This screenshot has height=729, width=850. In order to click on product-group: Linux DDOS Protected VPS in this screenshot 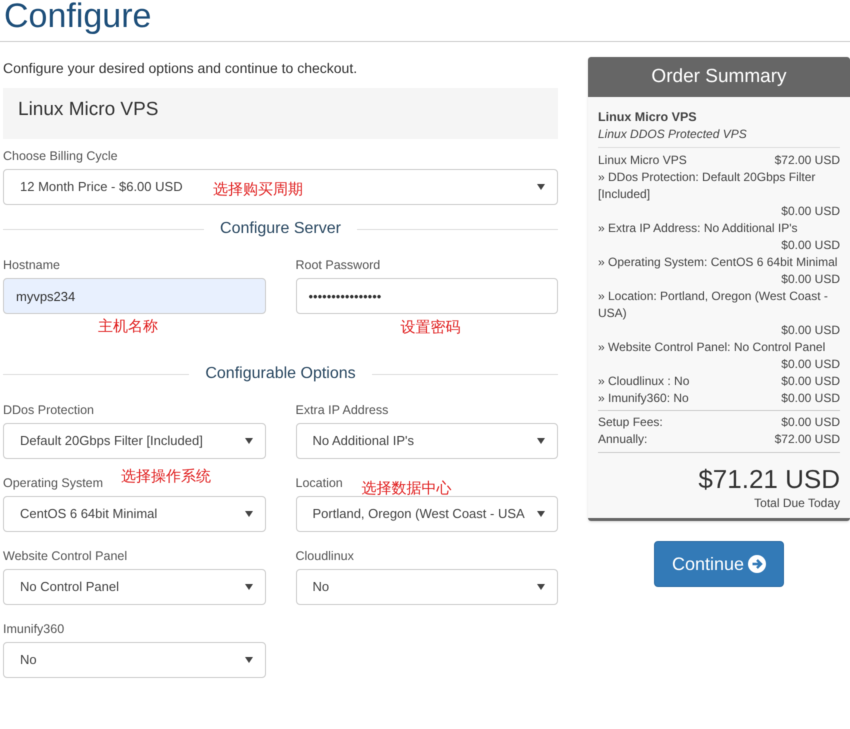, I will do `click(719, 134)`.